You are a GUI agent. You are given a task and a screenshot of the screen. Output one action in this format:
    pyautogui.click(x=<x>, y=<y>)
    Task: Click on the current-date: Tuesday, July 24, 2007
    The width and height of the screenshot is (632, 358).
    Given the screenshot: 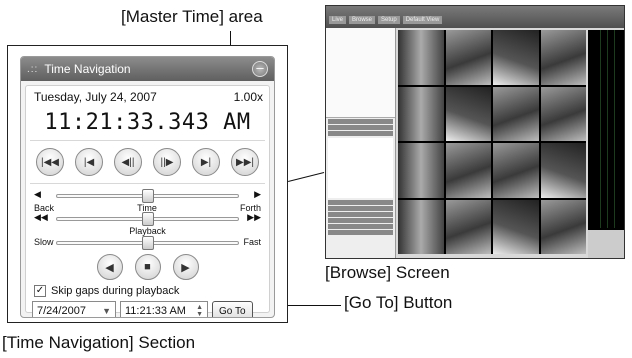 What is the action you would take?
    pyautogui.click(x=95, y=97)
    